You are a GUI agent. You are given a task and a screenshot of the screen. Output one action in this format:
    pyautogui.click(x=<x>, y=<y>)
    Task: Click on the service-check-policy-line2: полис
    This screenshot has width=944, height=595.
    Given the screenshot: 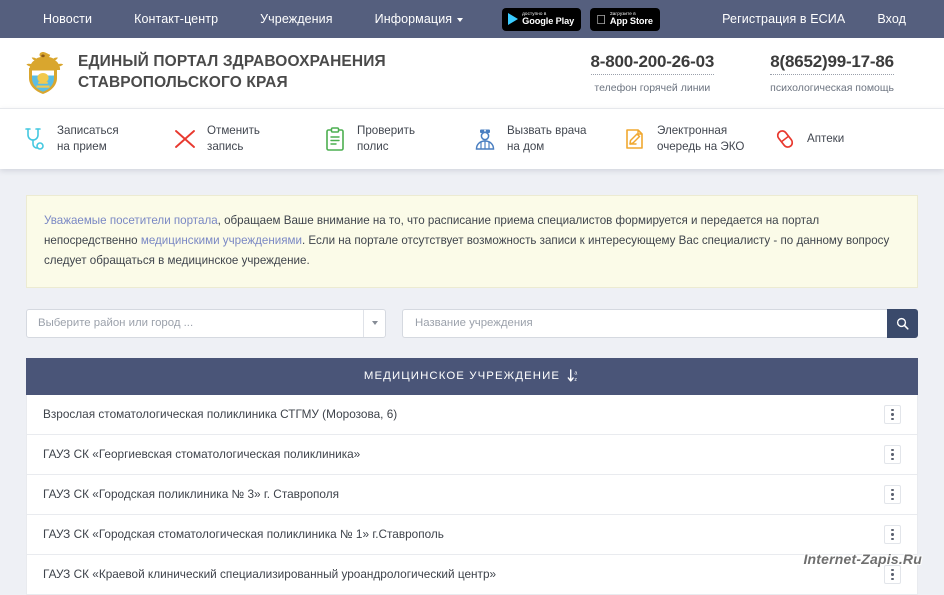 What is the action you would take?
    pyautogui.click(x=373, y=146)
    